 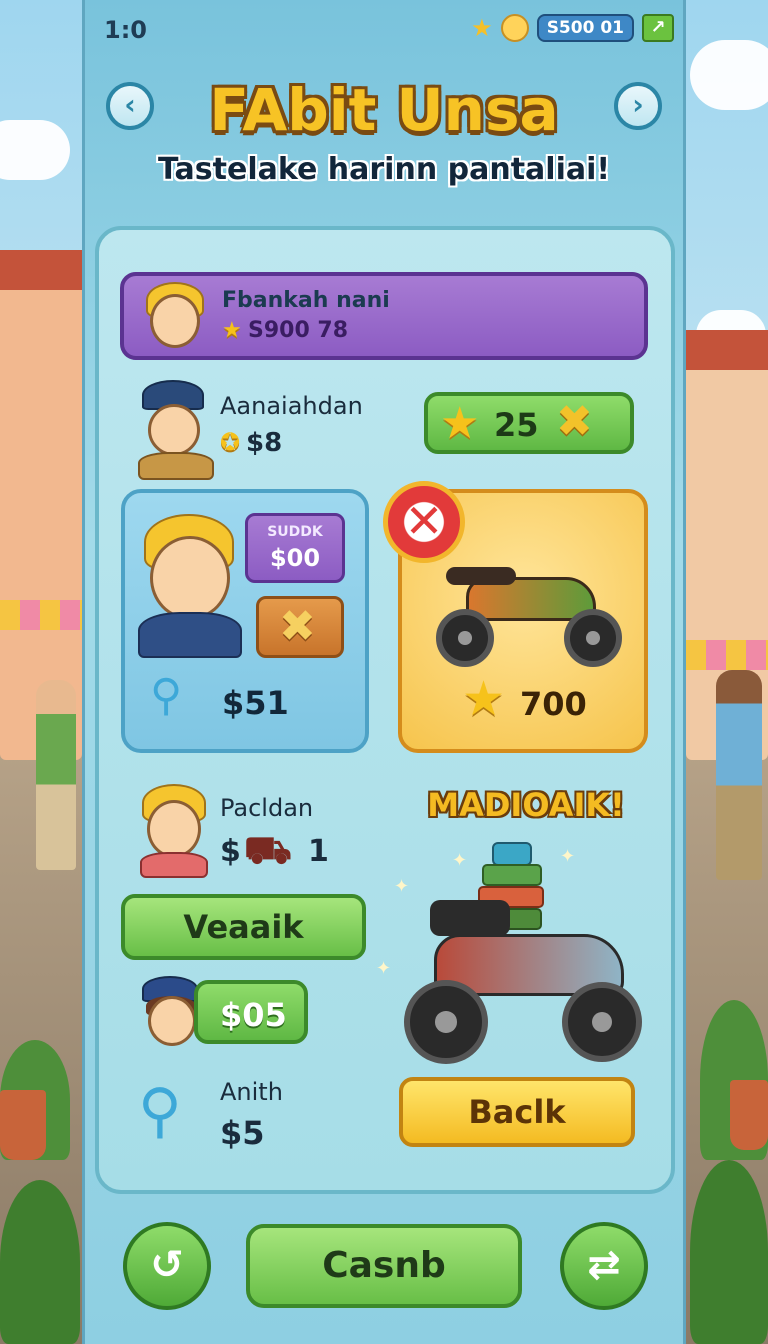 What do you see at coordinates (727, 350) in the screenshot?
I see `roof-right` at bounding box center [727, 350].